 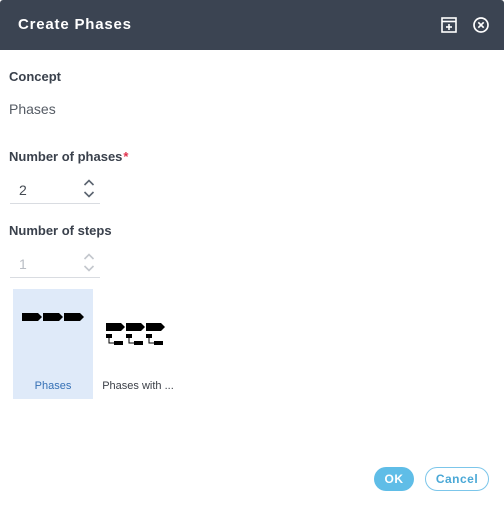 What do you see at coordinates (53, 344) in the screenshot?
I see `gallery-item-phases: Phases` at bounding box center [53, 344].